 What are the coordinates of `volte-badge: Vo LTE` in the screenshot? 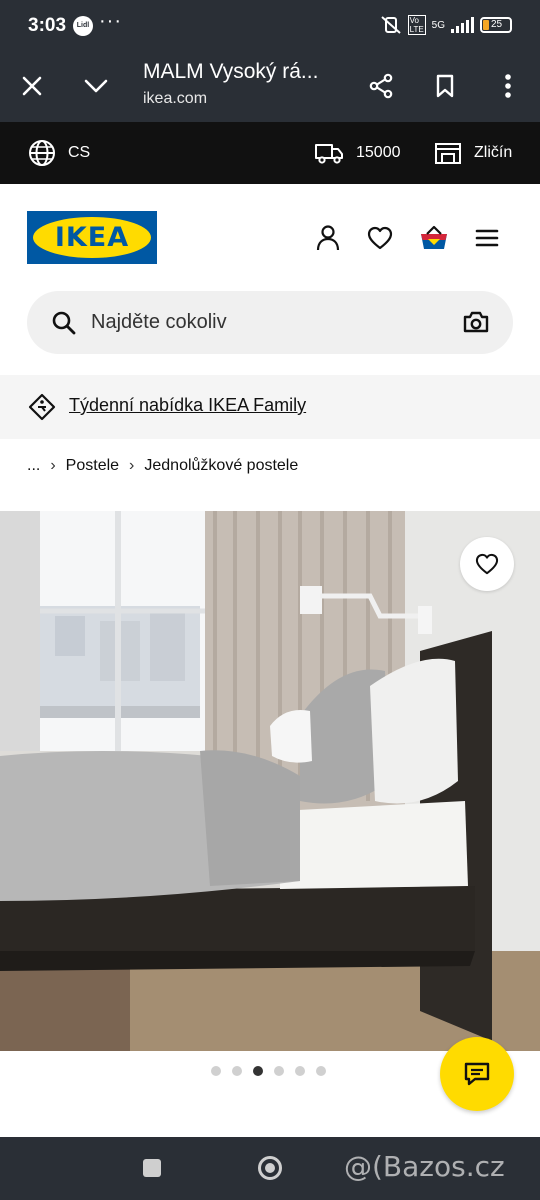 It's located at (416, 25).